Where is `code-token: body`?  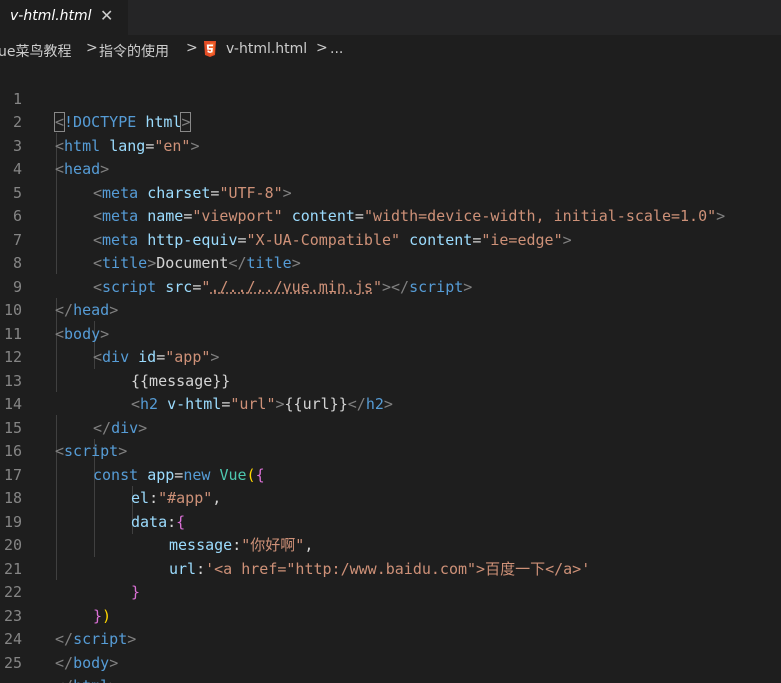 code-token: body is located at coordinates (91, 662).